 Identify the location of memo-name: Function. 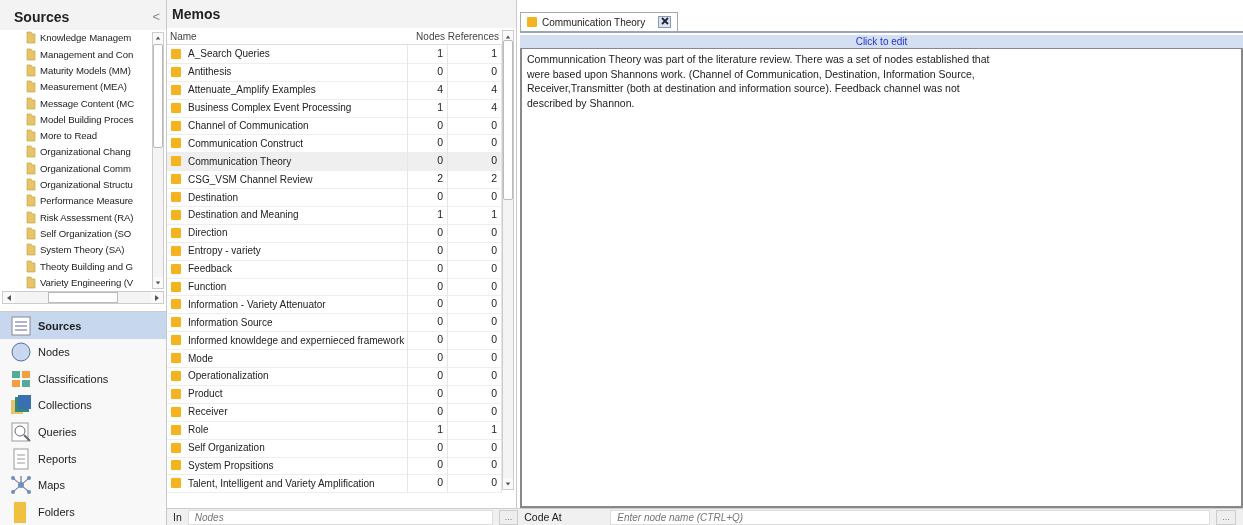
(207, 287).